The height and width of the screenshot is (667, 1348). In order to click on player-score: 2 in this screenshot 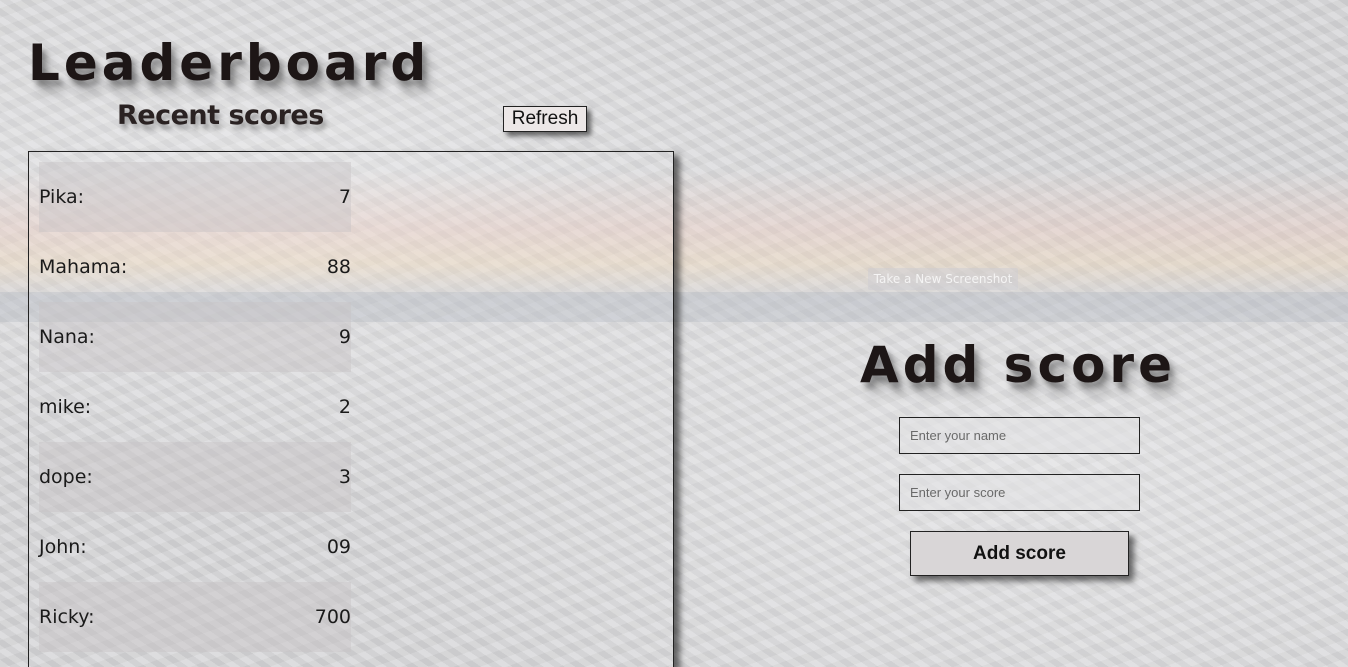, I will do `click(344, 407)`.